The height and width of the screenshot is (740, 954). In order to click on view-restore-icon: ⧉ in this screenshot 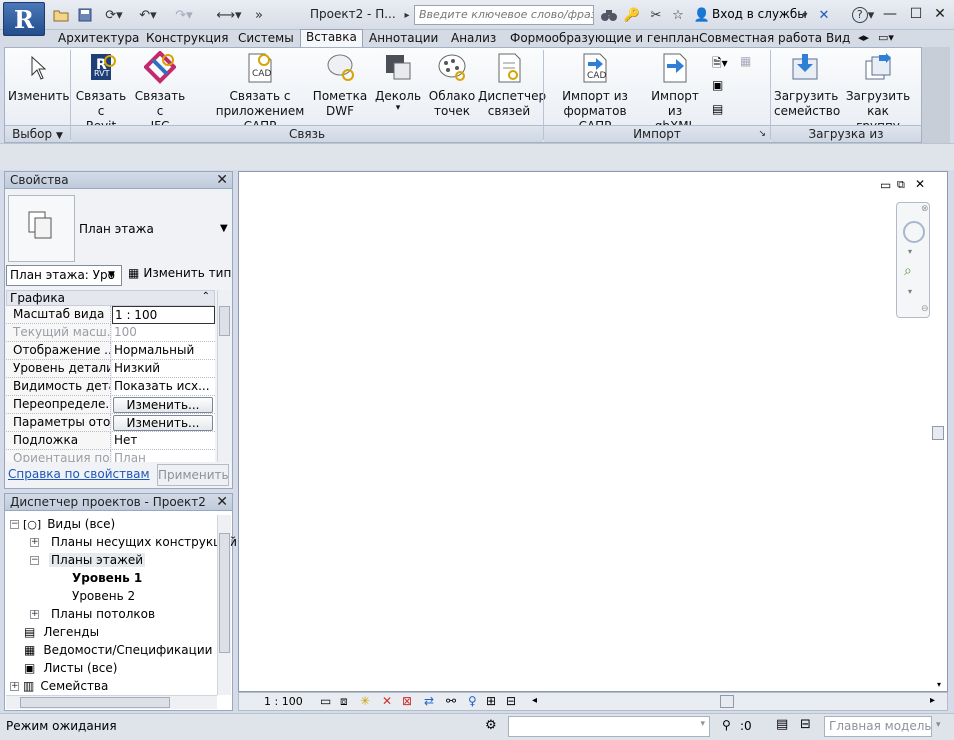, I will do `click(901, 185)`.